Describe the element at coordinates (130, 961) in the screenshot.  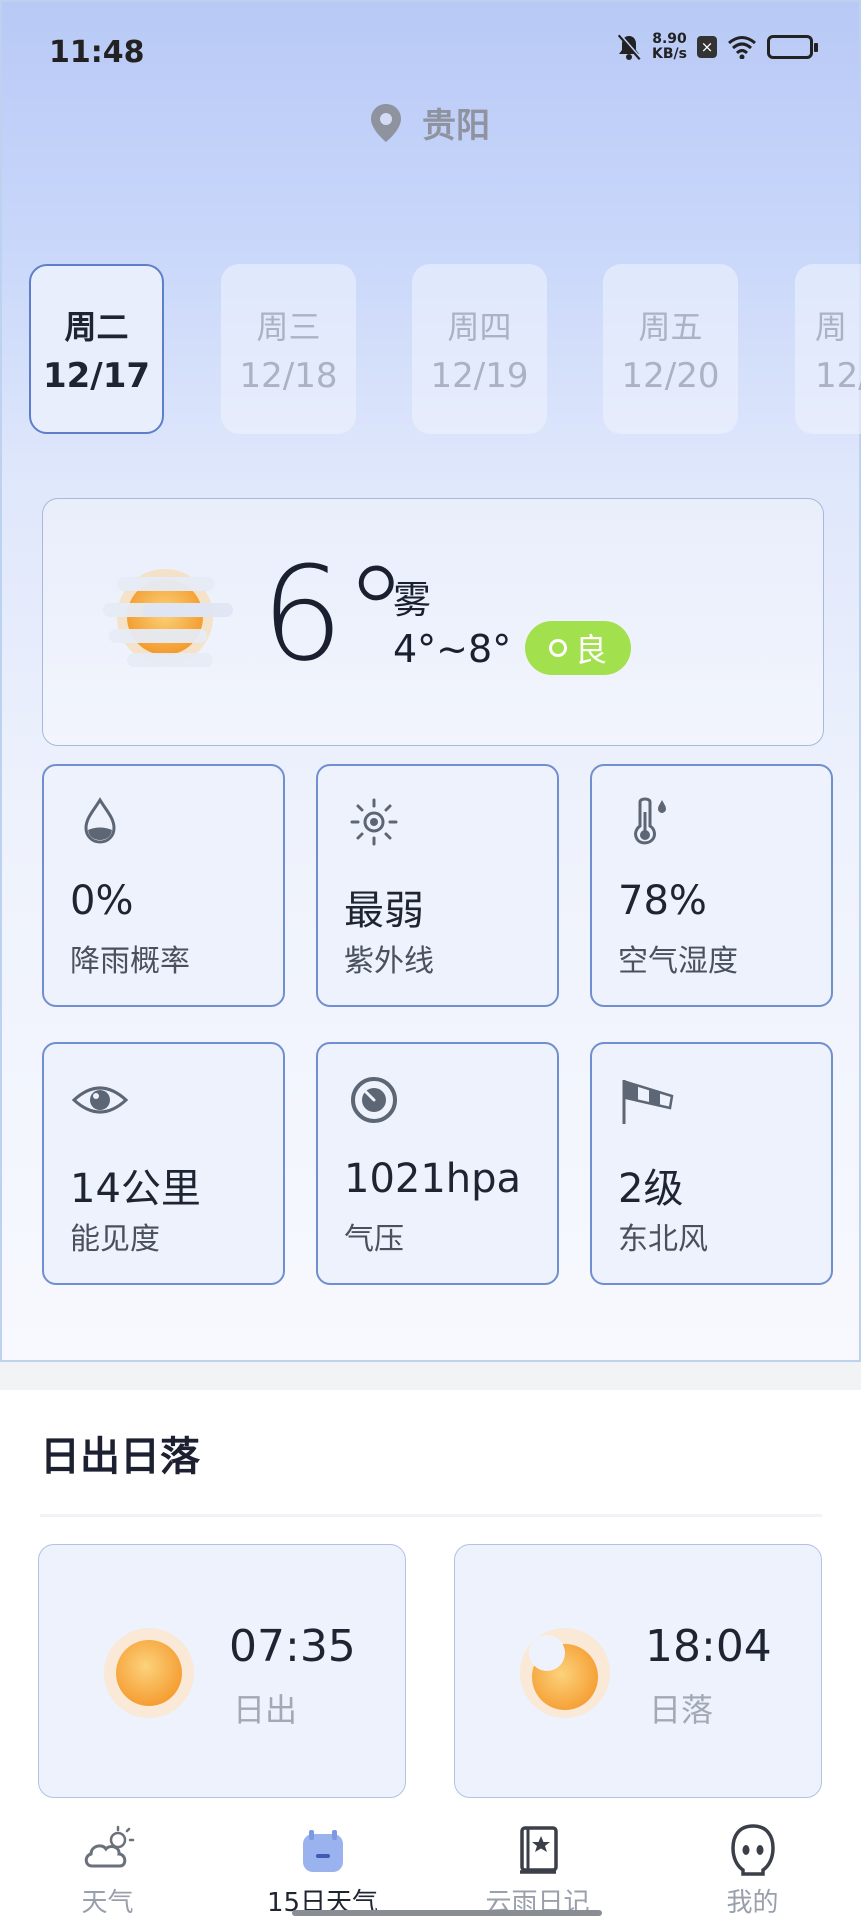
I see `metric-label: 降雨概率` at that location.